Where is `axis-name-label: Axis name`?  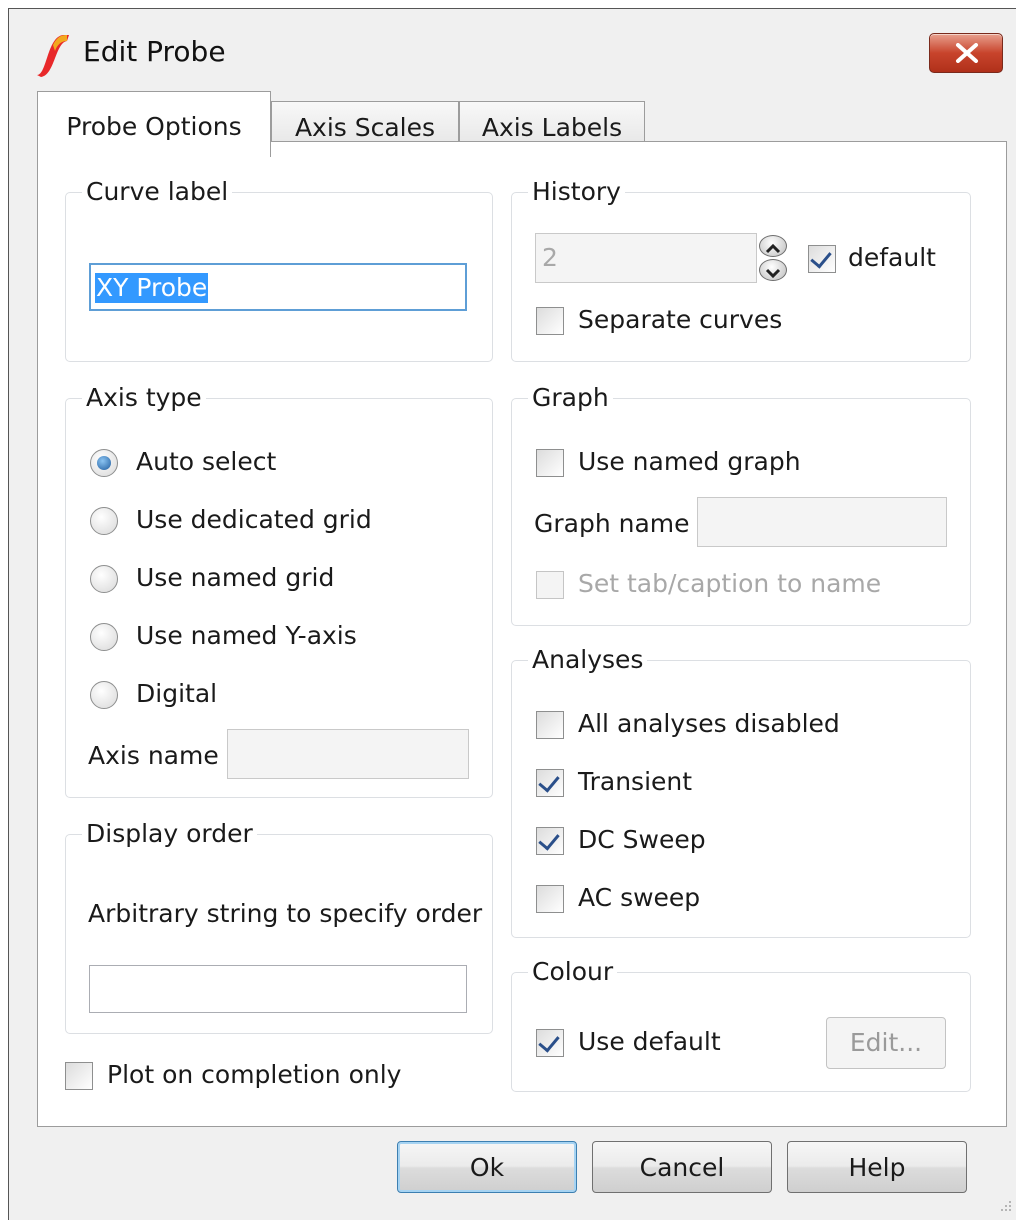 axis-name-label: Axis name is located at coordinates (153, 755).